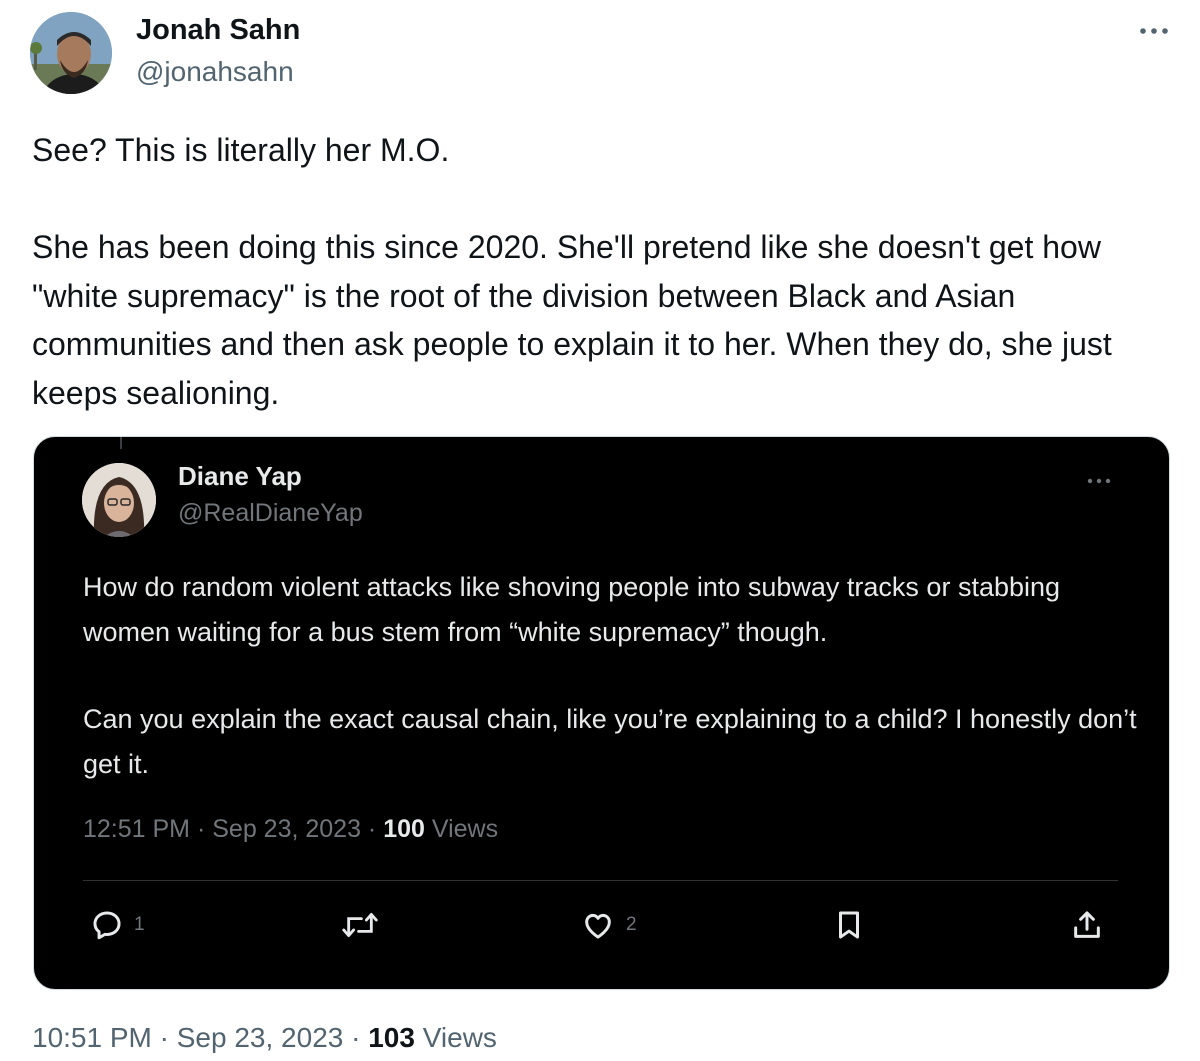  I want to click on tweet-time: 10:51 PM, so click(92, 1037).